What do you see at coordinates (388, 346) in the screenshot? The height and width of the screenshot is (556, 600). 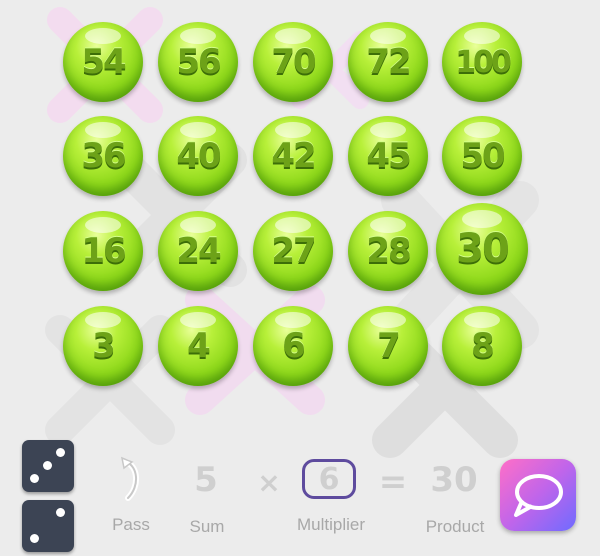 I see `number-ball: 7` at bounding box center [388, 346].